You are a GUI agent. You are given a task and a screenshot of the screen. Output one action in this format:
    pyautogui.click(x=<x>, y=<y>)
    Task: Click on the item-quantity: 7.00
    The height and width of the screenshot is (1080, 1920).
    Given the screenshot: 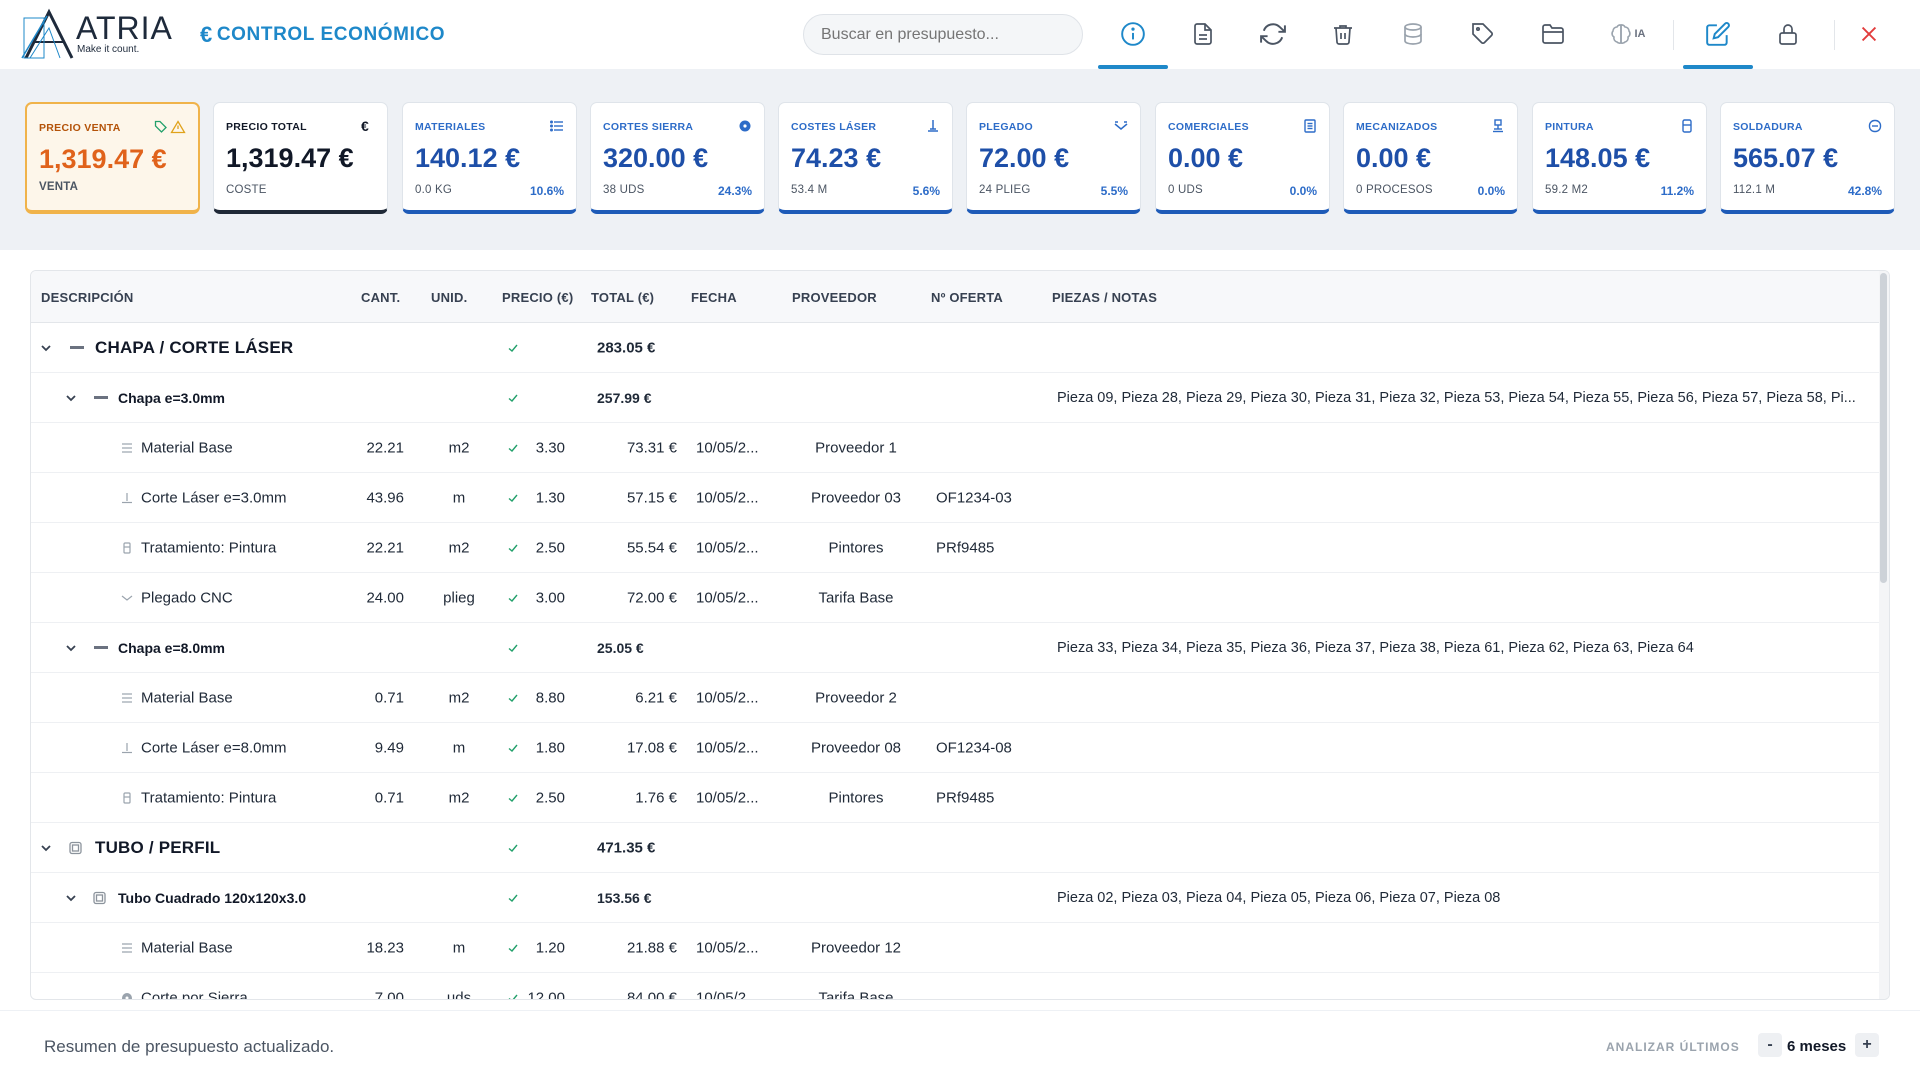 What is the action you would take?
    pyautogui.click(x=380, y=994)
    